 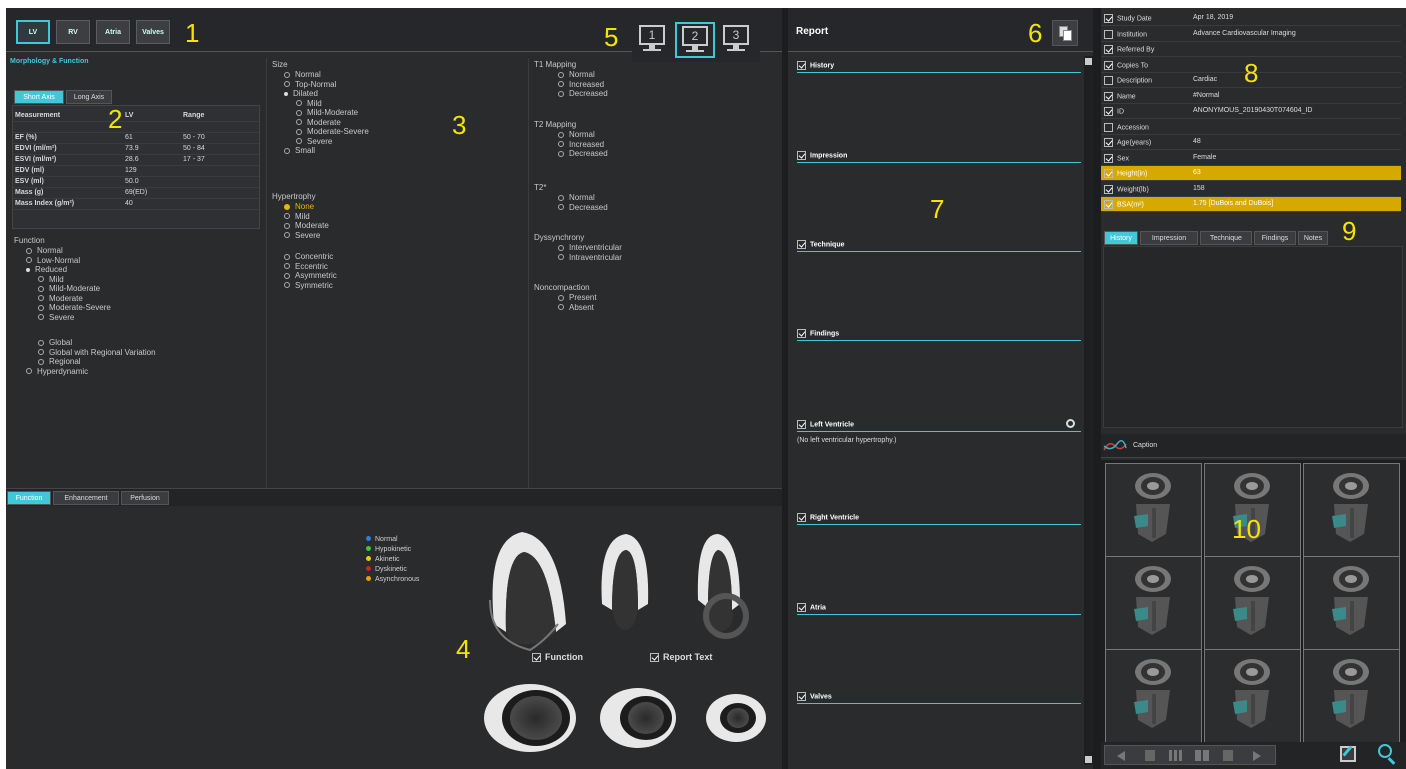 I want to click on monitor-3-button: 3, so click(x=737, y=39).